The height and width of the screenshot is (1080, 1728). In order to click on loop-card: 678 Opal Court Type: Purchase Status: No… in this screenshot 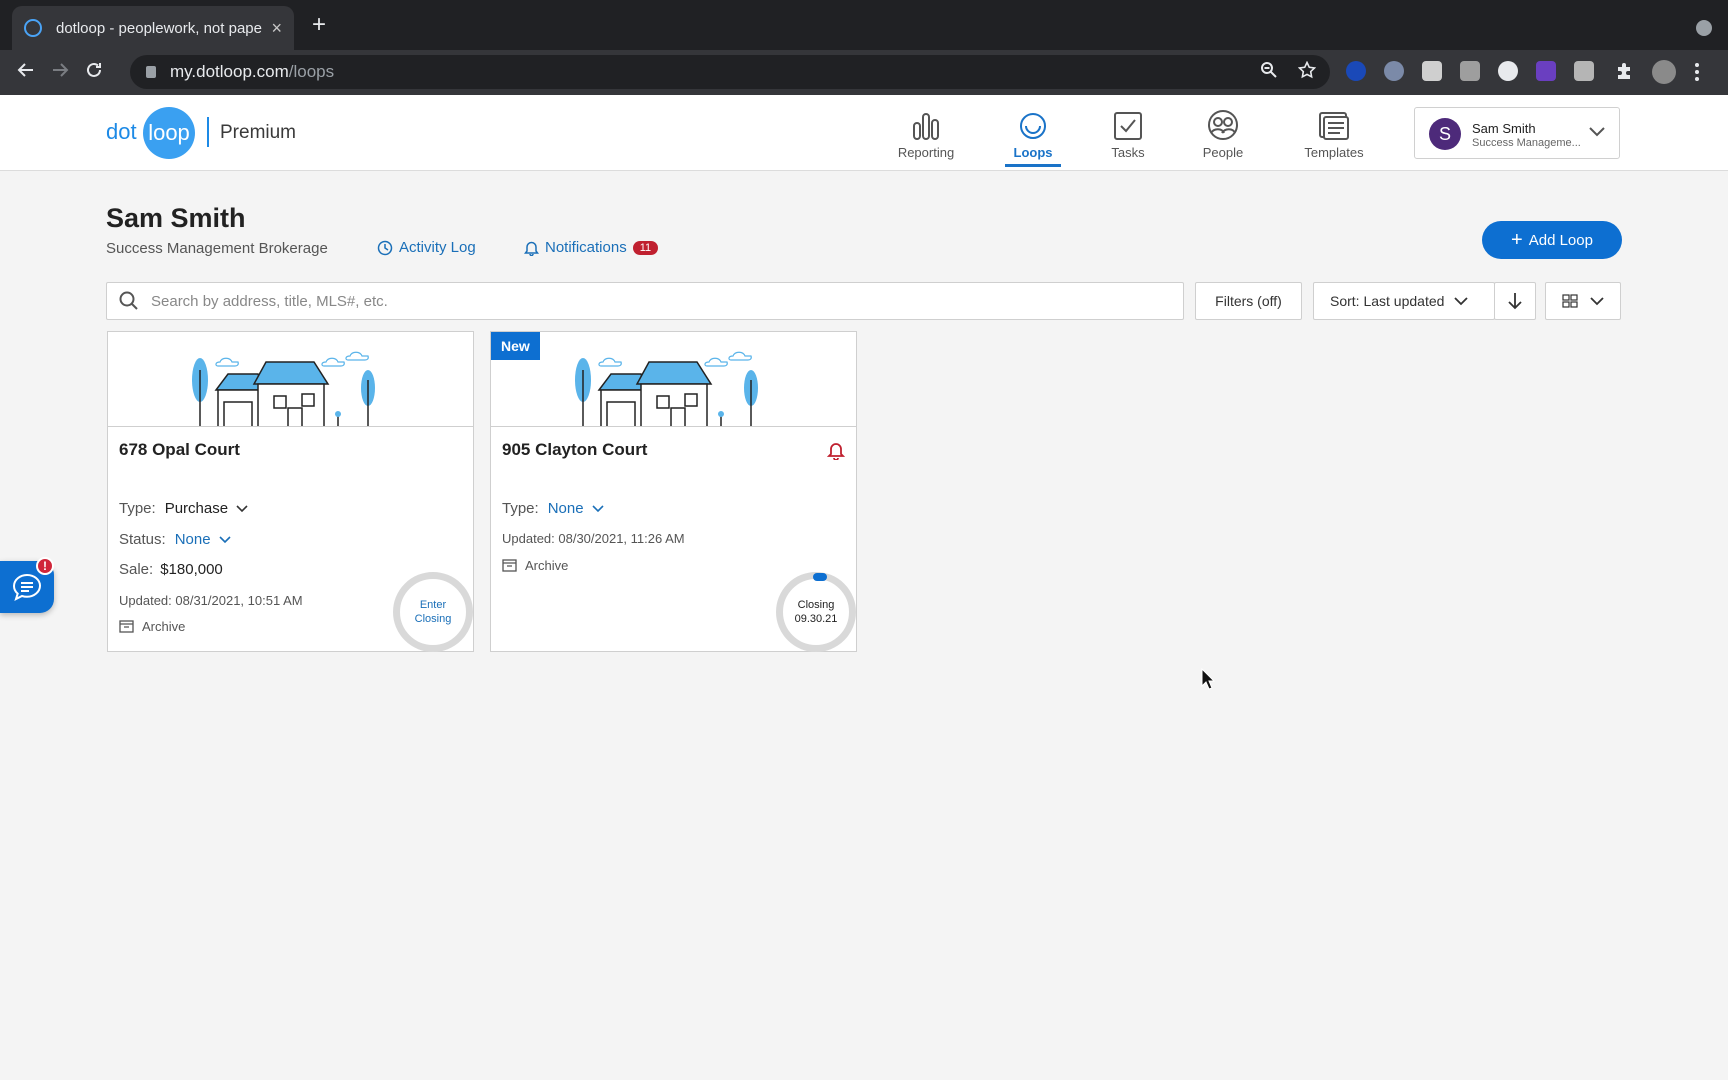, I will do `click(290, 491)`.